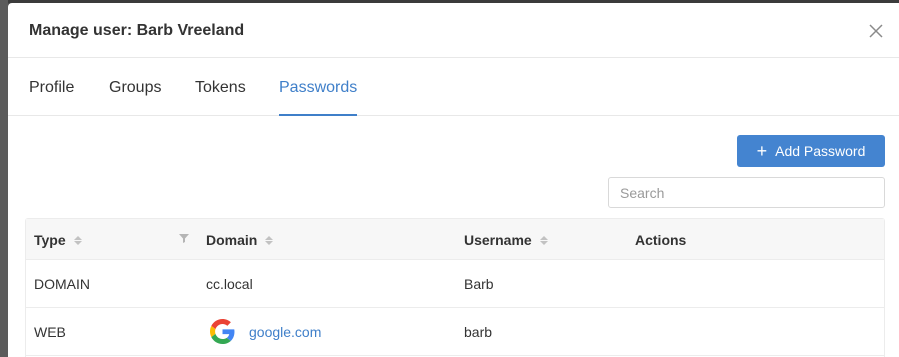 This screenshot has height=357, width=899. I want to click on tab-passwords: Passwords, so click(318, 97).